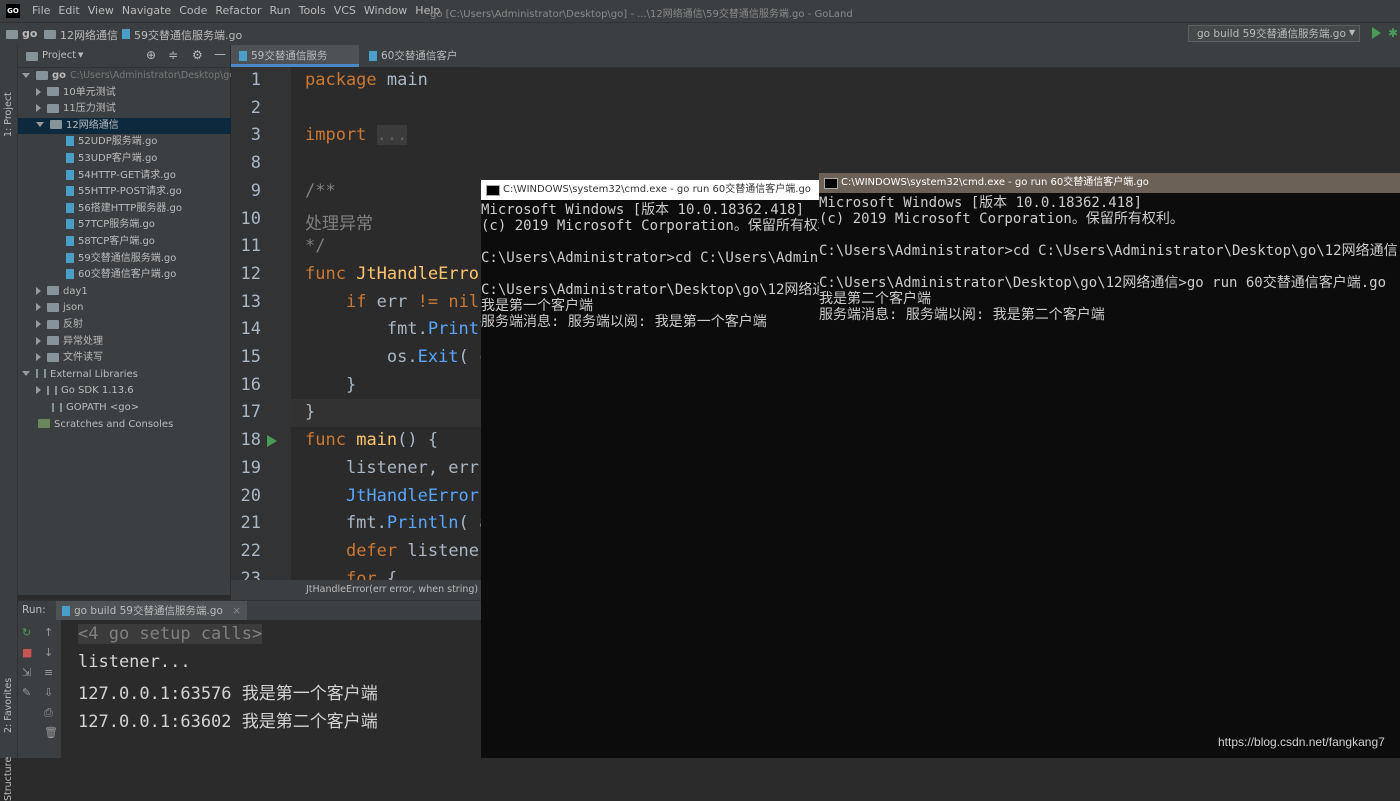  I want to click on run-button, so click(1376, 33).